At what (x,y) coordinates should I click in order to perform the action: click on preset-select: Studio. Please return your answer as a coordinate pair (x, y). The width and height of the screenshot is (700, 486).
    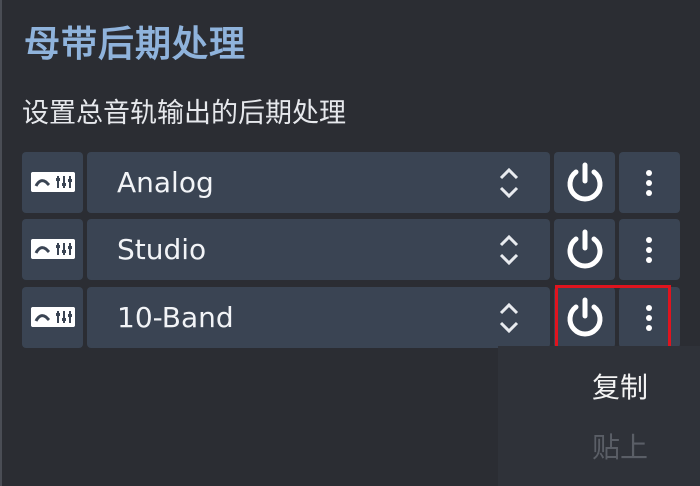
    Looking at the image, I should click on (318, 249).